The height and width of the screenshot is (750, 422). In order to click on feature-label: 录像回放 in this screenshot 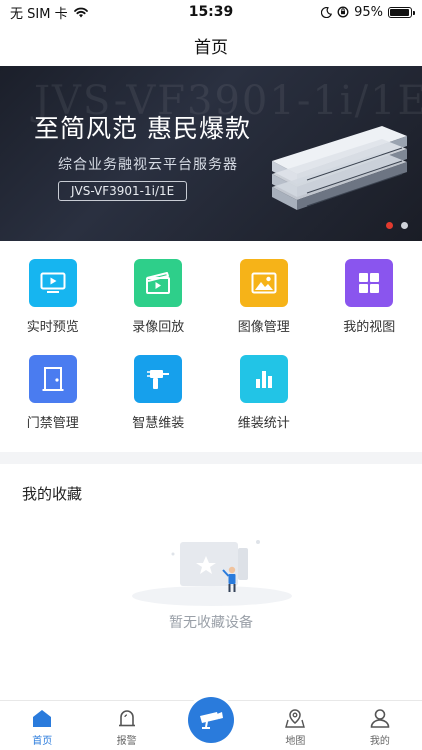, I will do `click(158, 327)`.